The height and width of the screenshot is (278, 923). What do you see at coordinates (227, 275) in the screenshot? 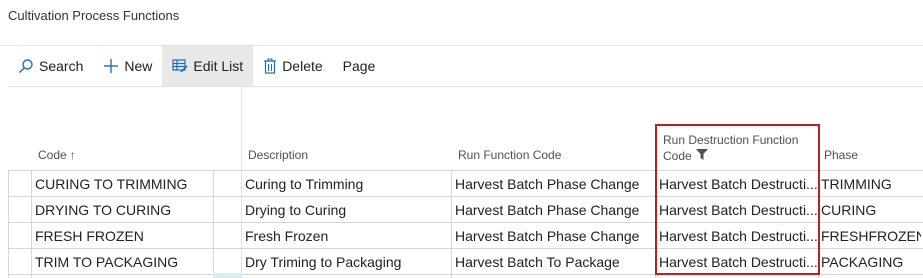
I see `row-indicator` at bounding box center [227, 275].